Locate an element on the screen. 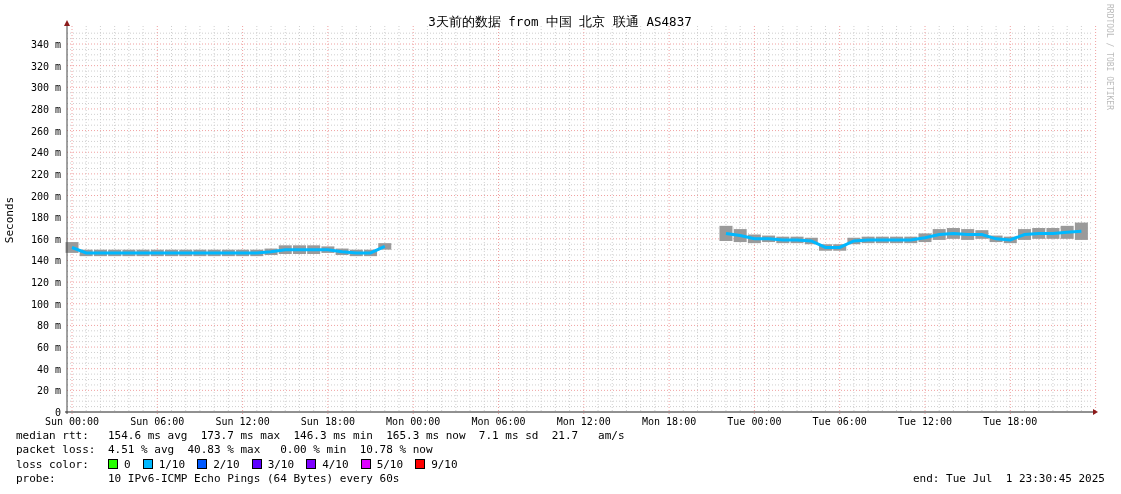 This screenshot has width=1121, height=494. y-tick-label: 340 m is located at coordinates (45, 44).